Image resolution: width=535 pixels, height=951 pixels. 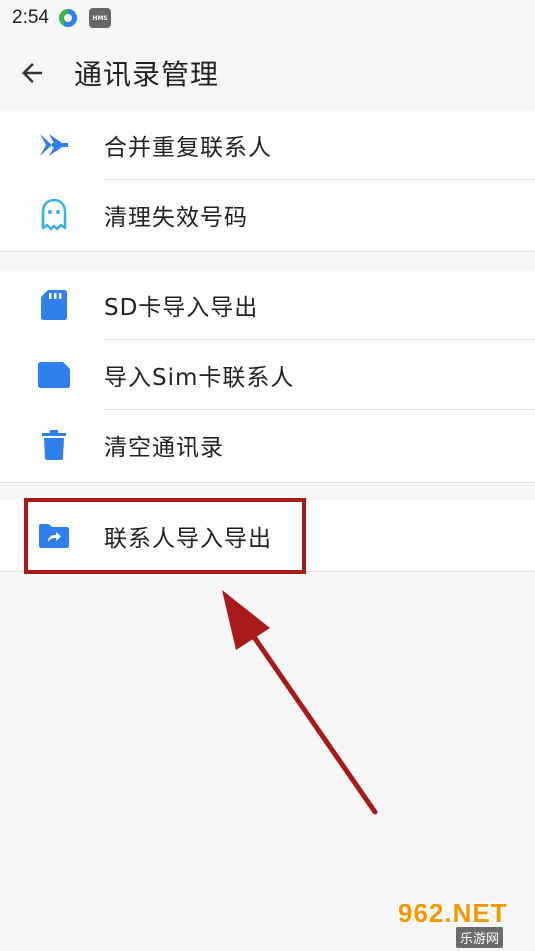 I want to click on menu-item-label: 清理失效号码, so click(x=176, y=218).